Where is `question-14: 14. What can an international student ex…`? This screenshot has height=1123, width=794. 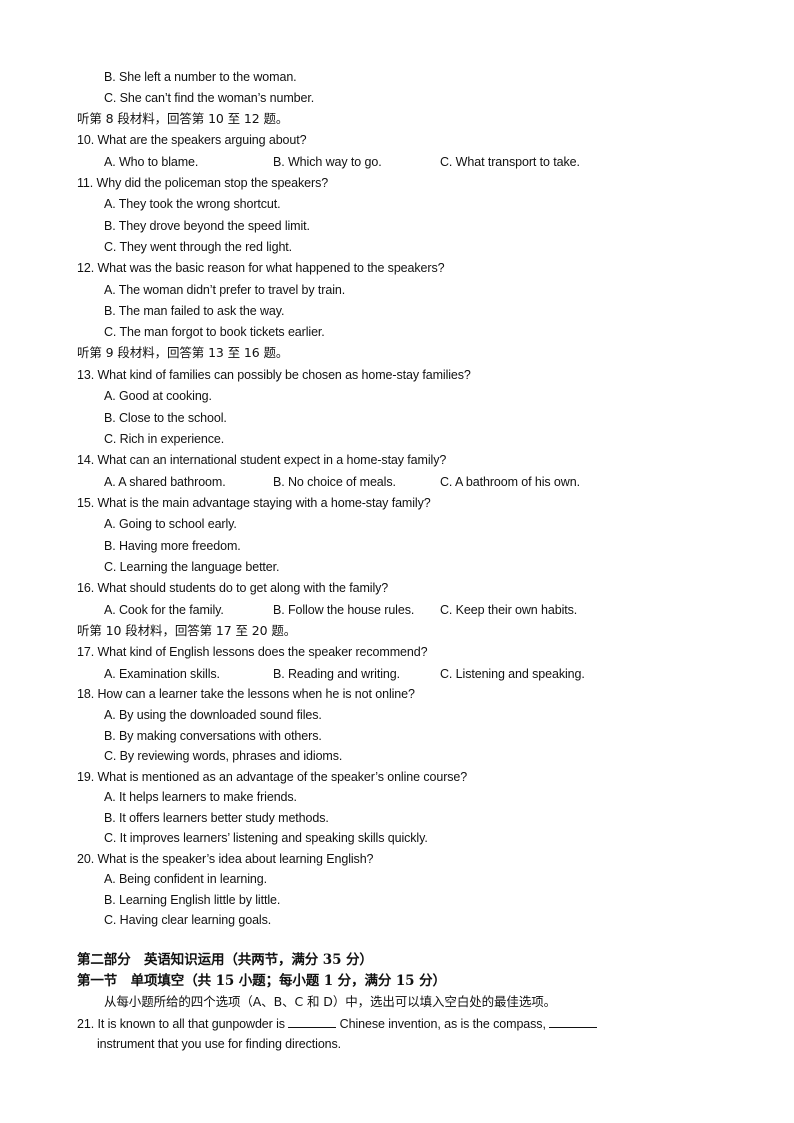
question-14: 14. What can an international student ex… is located at coordinates (262, 460).